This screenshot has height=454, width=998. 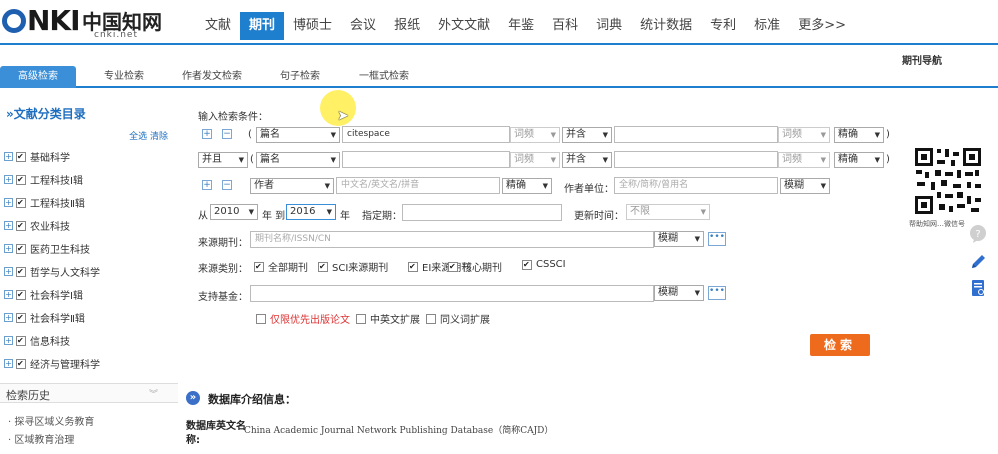 What do you see at coordinates (52, 202) in the screenshot?
I see `category-item: + 工程科技Ⅱ辑` at bounding box center [52, 202].